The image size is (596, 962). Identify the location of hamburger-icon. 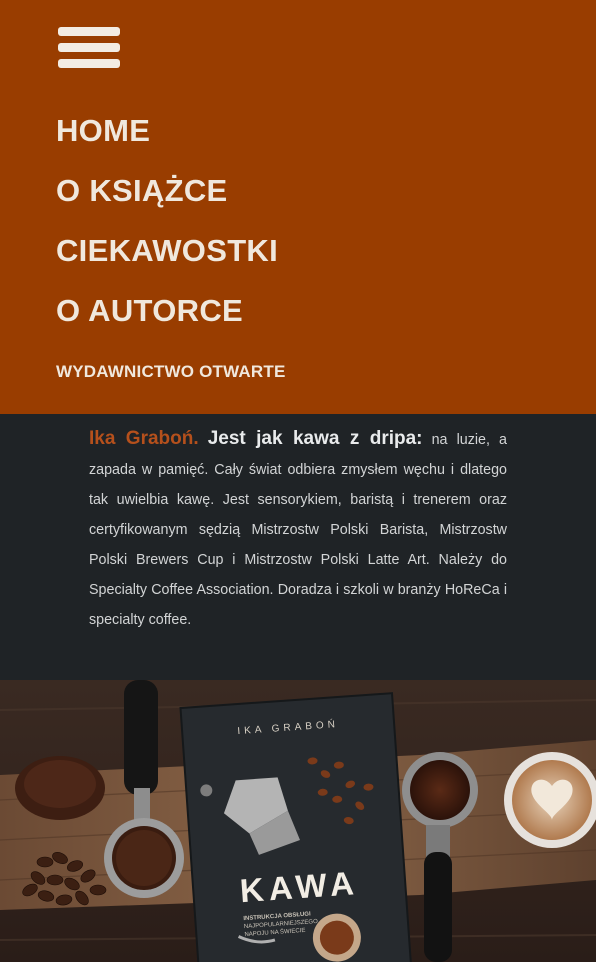
(89, 47).